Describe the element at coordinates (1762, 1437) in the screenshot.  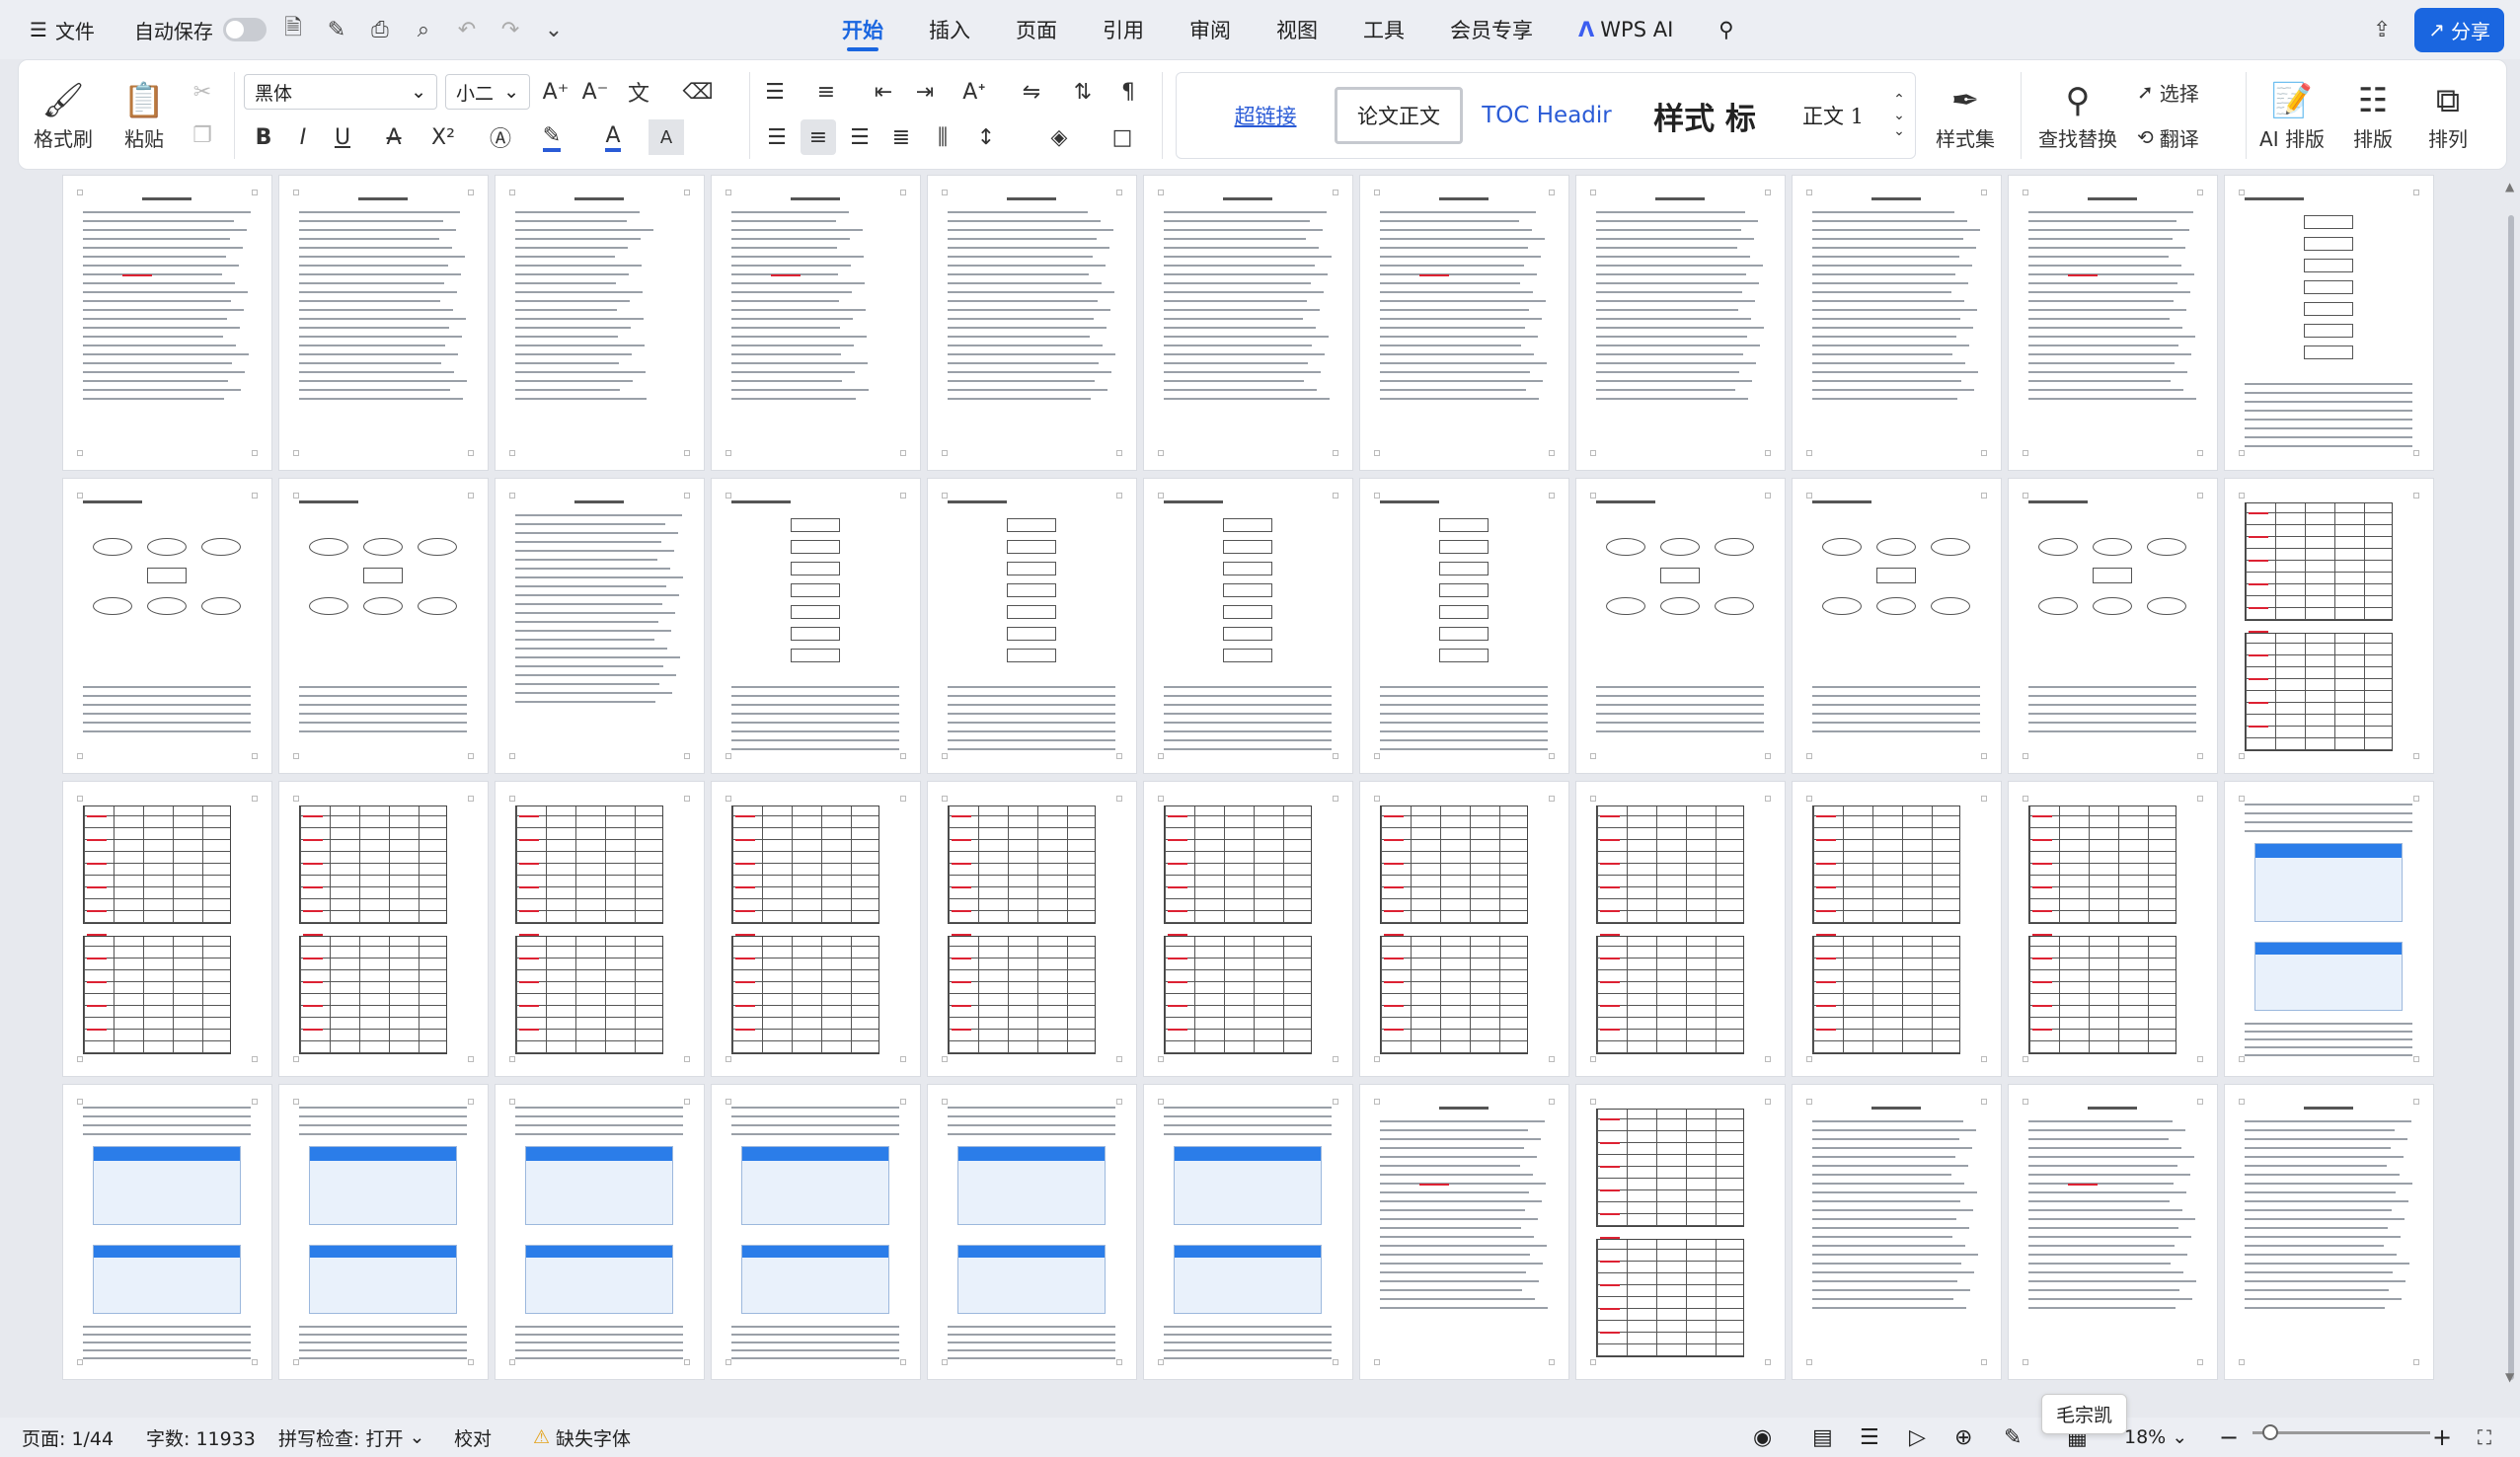
I see `eye-protection-icon: ◉` at that location.